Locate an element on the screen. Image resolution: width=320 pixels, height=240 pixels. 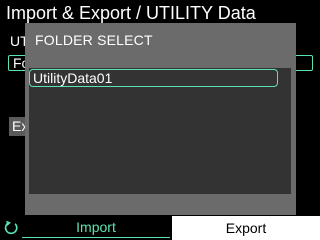
page-title: Import & Export / UTILITY Data is located at coordinates (131, 13).